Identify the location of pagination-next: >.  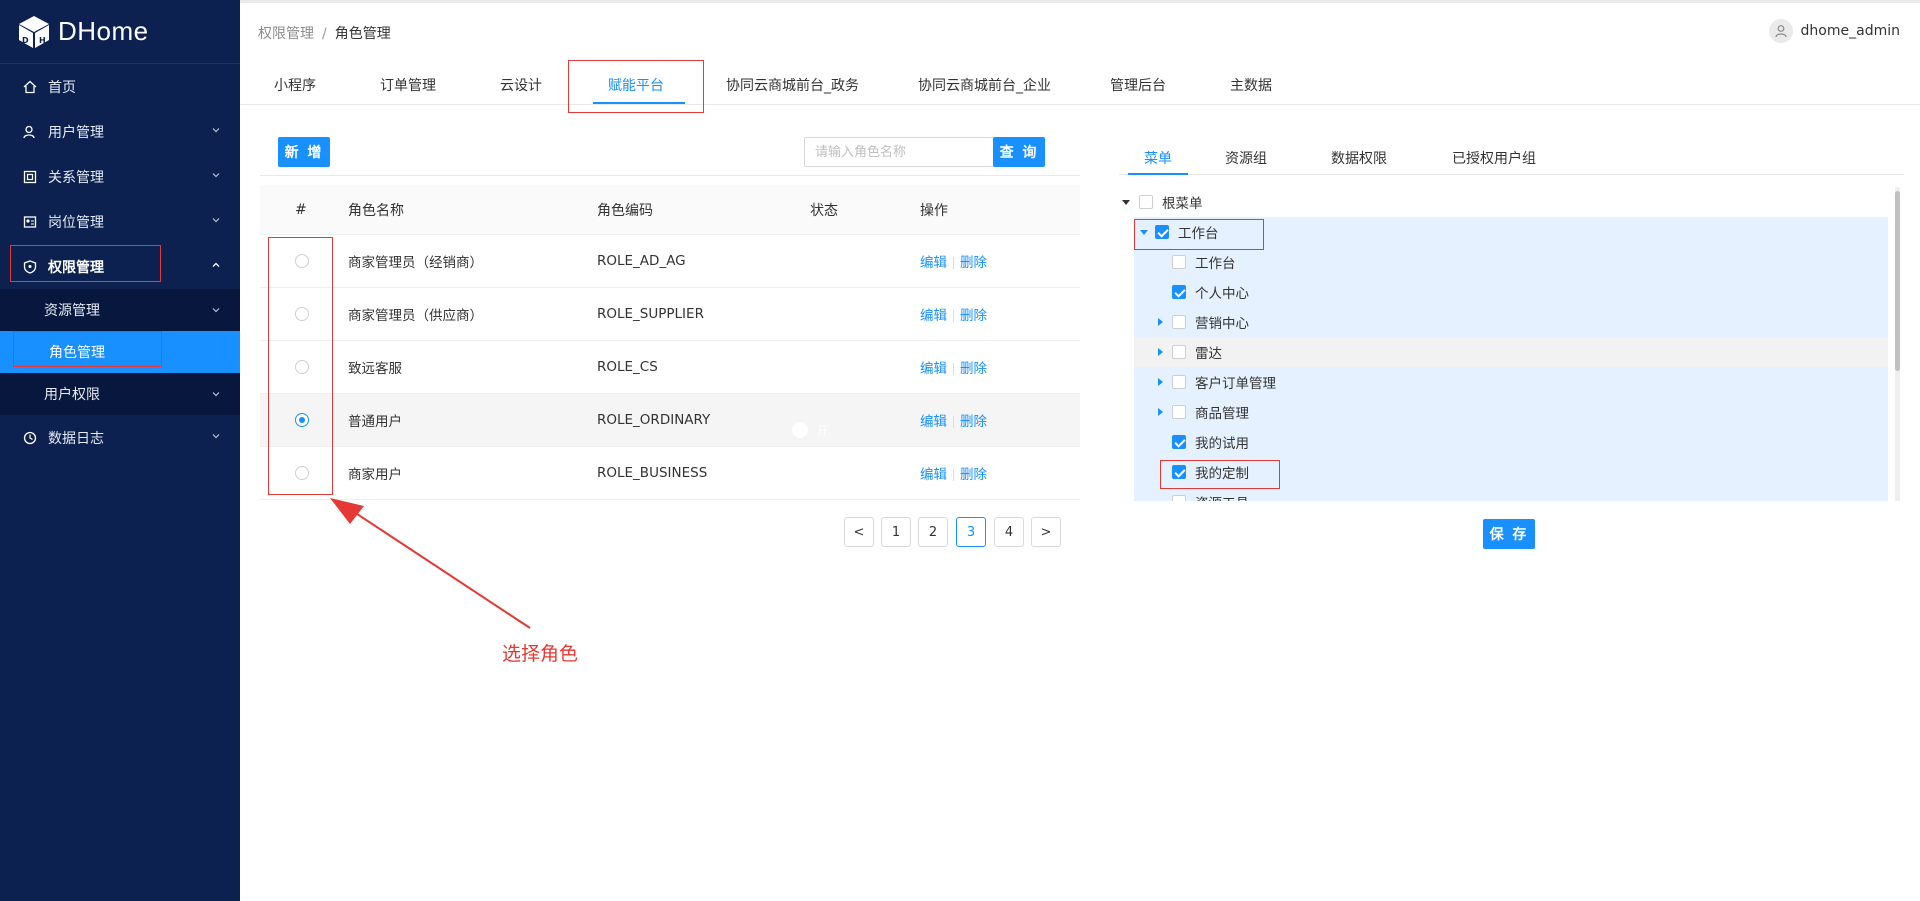
(1046, 532).